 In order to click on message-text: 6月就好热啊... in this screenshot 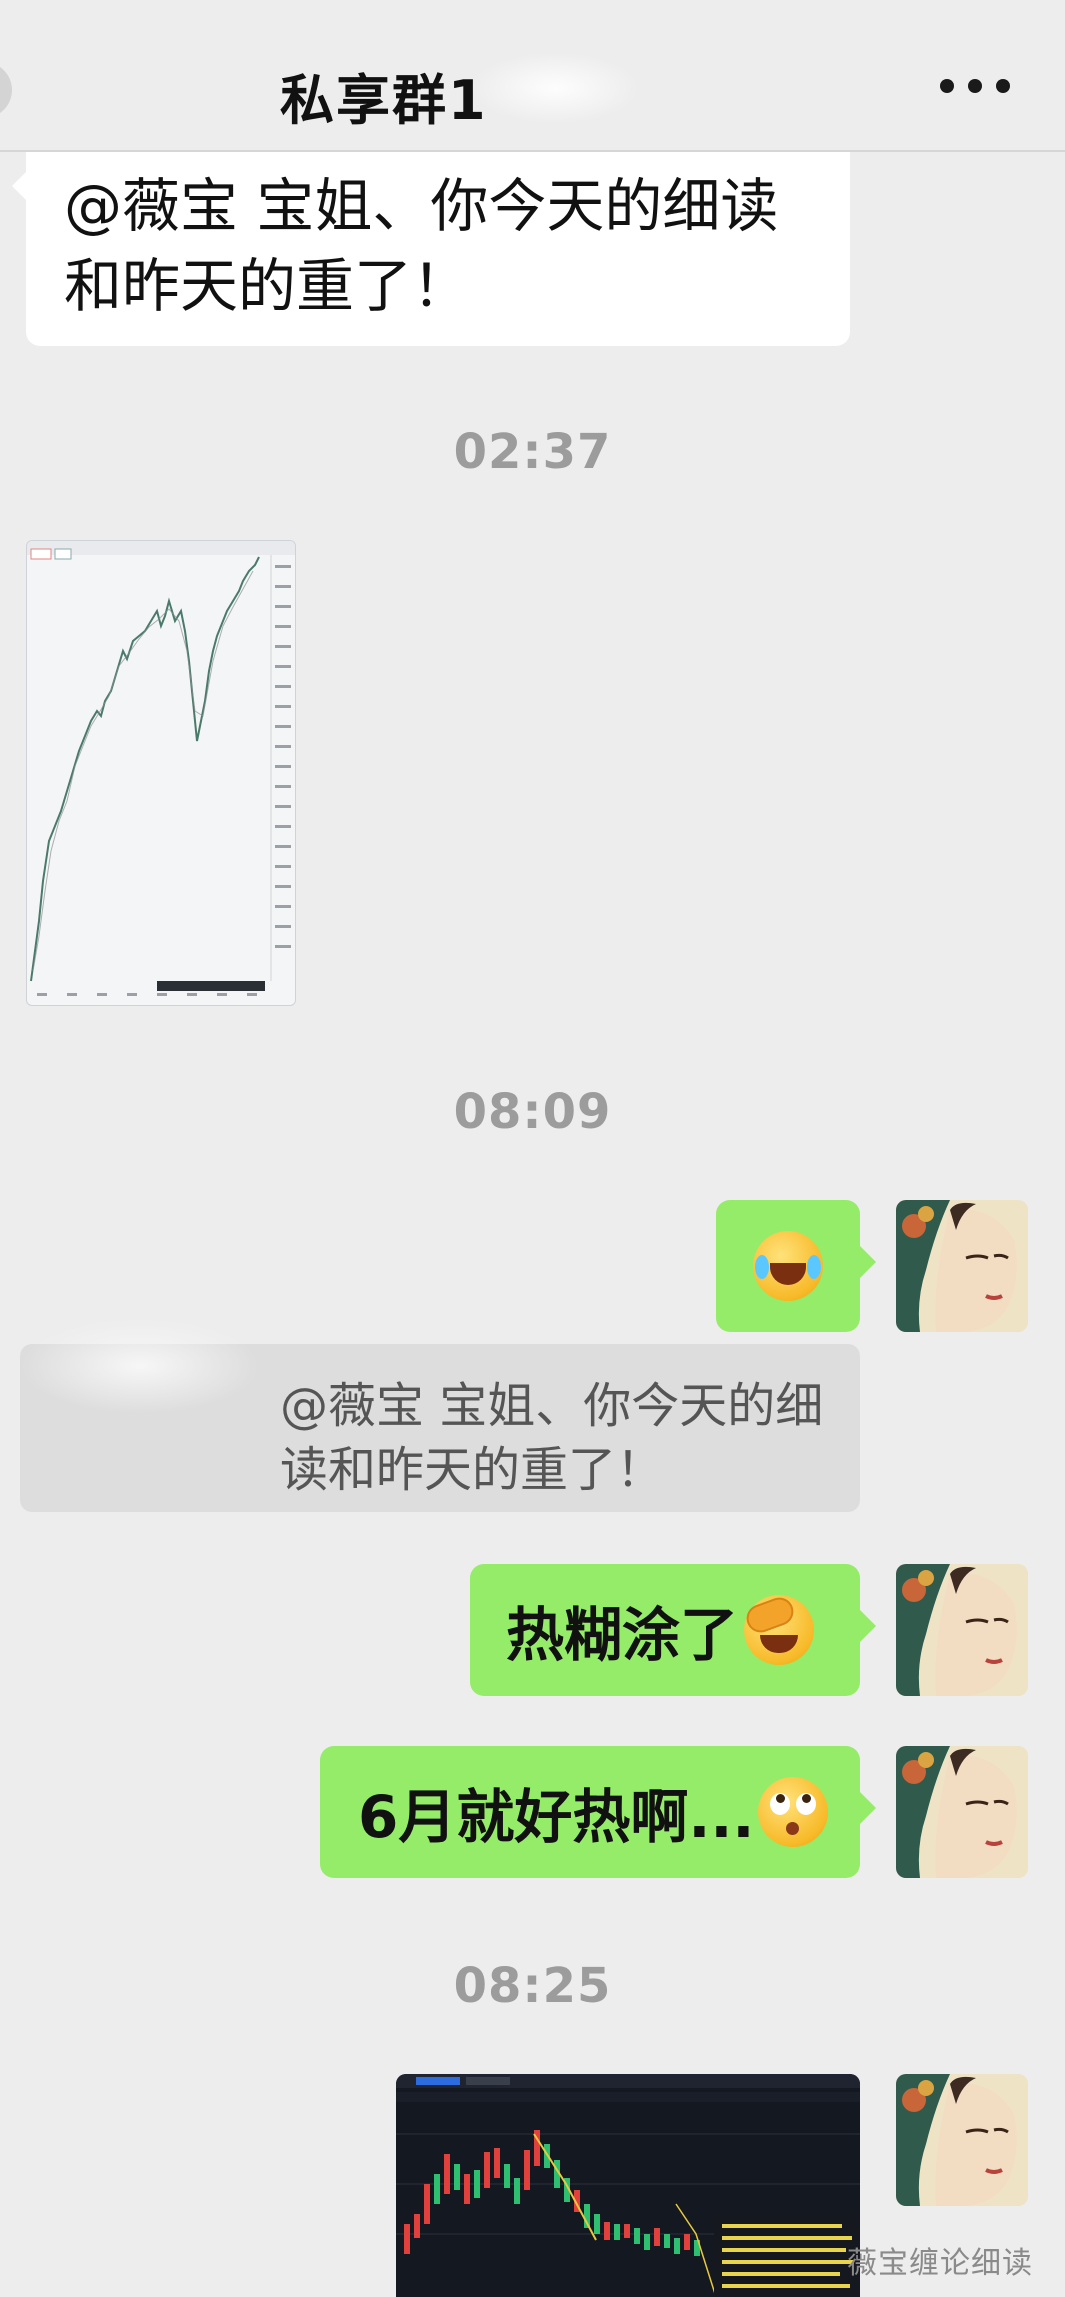, I will do `click(556, 1817)`.